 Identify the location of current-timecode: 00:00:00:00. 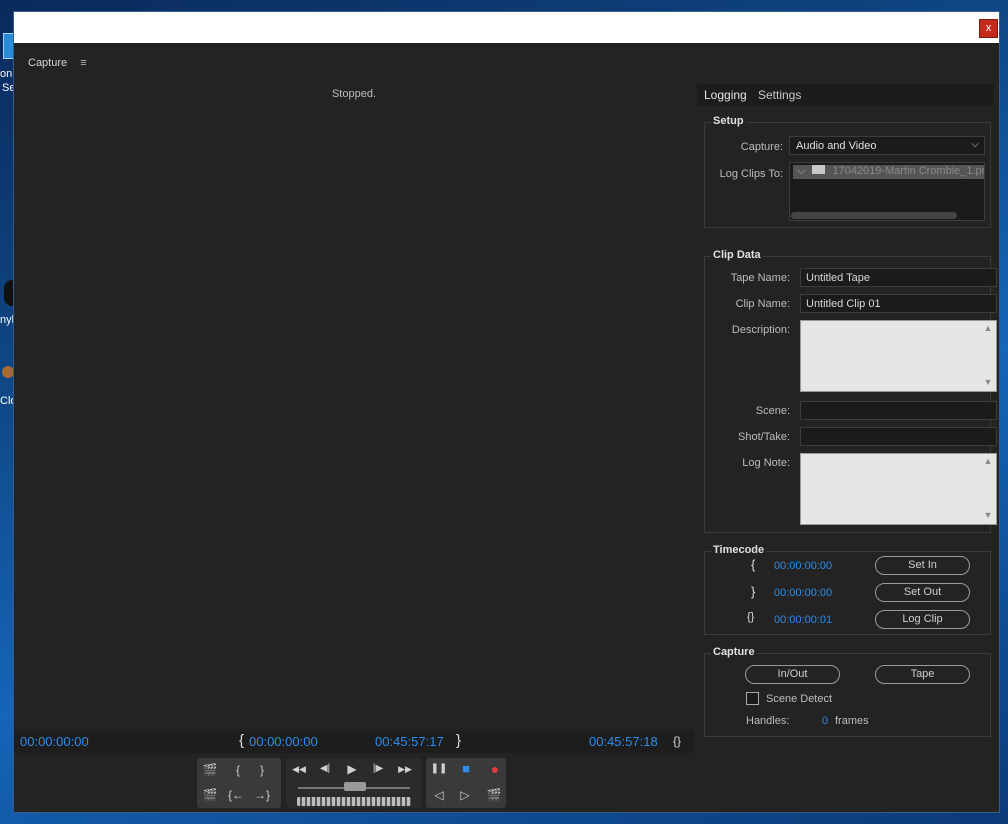
(54, 741).